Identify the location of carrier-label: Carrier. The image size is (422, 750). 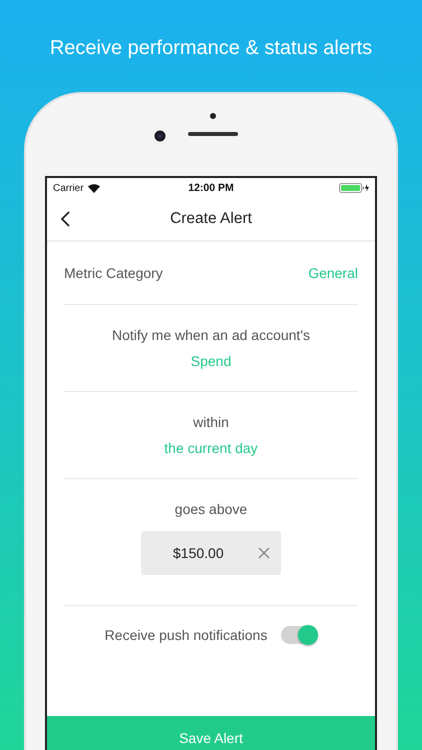
(68, 188).